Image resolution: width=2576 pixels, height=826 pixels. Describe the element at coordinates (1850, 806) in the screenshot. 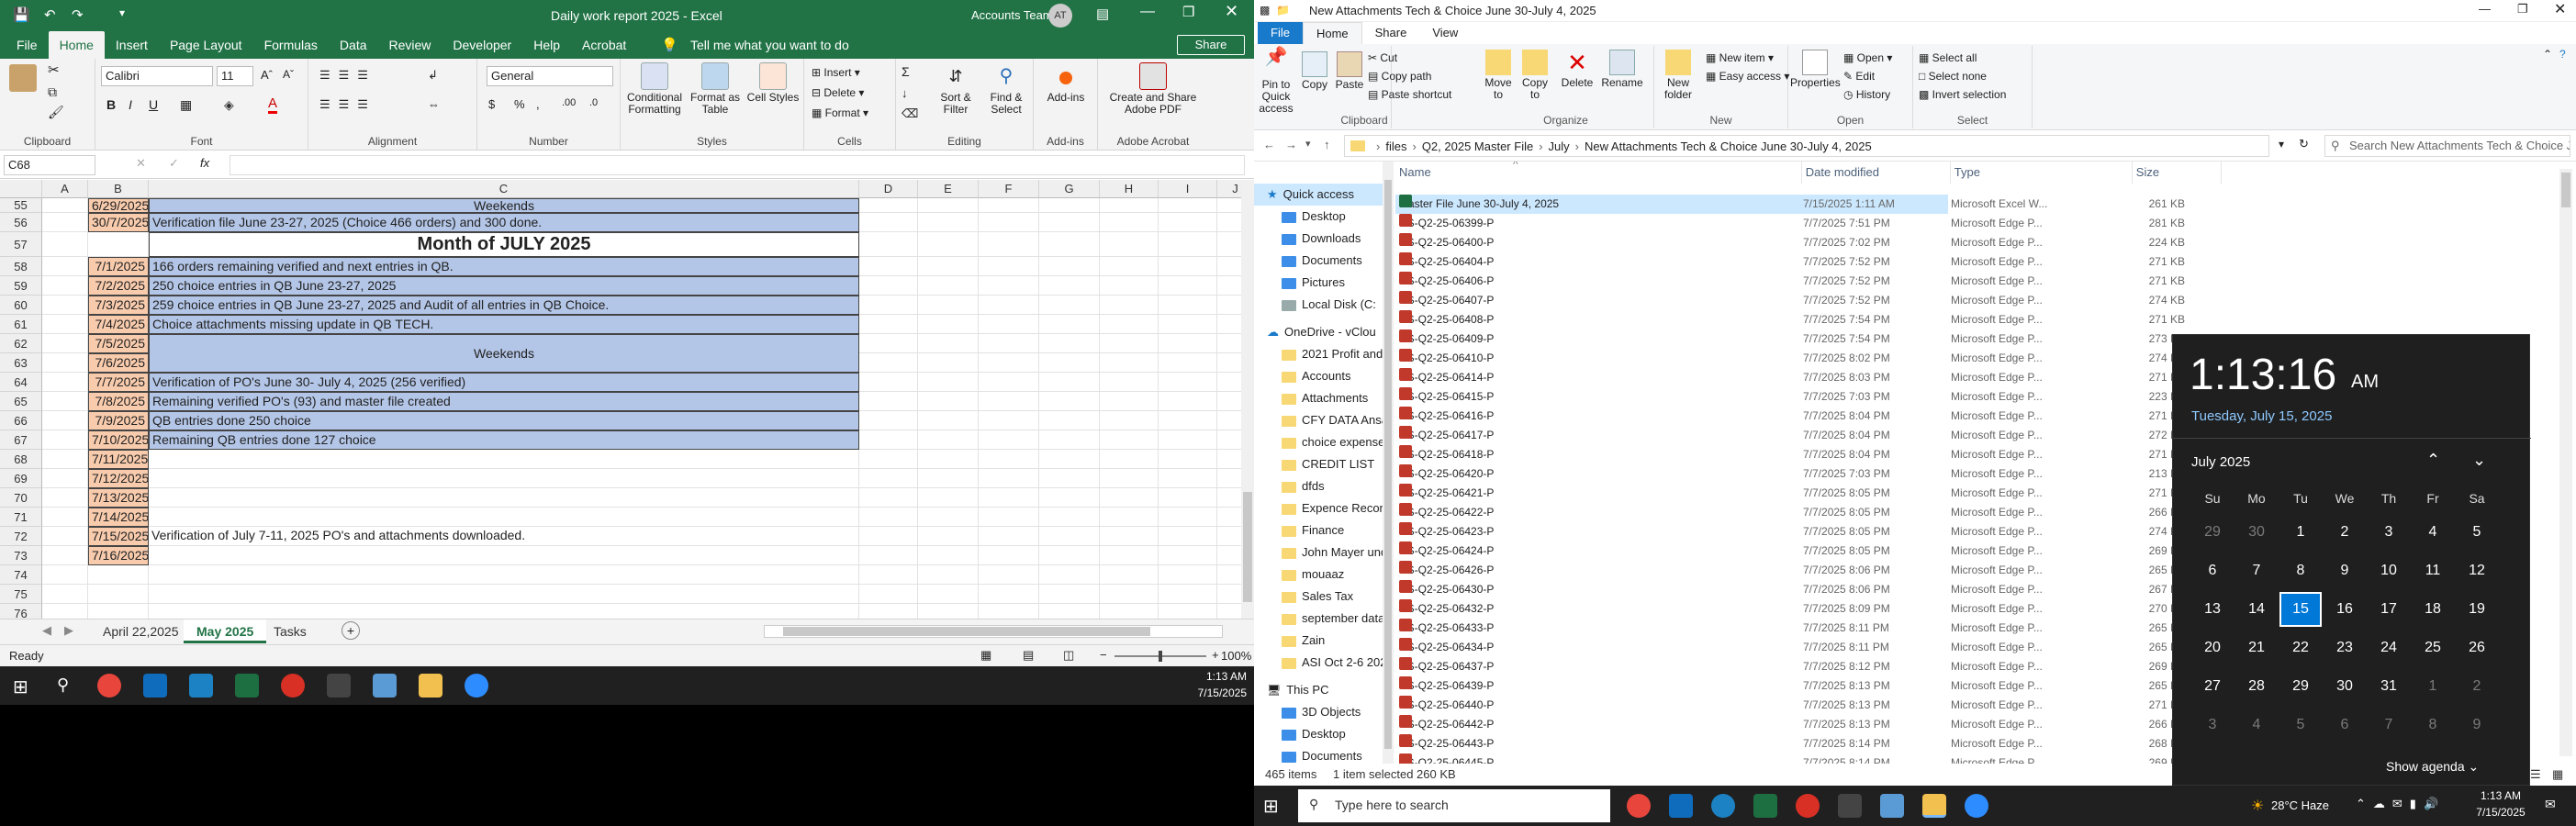

I see `app-icon` at that location.